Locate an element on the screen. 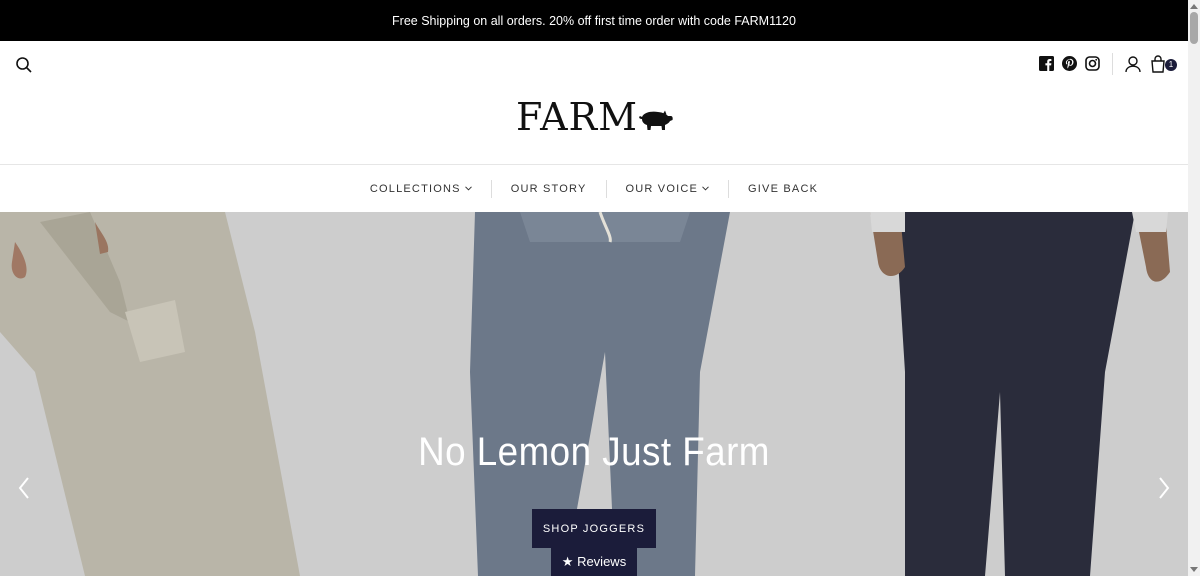  page-scrollbar is located at coordinates (1194, 288).